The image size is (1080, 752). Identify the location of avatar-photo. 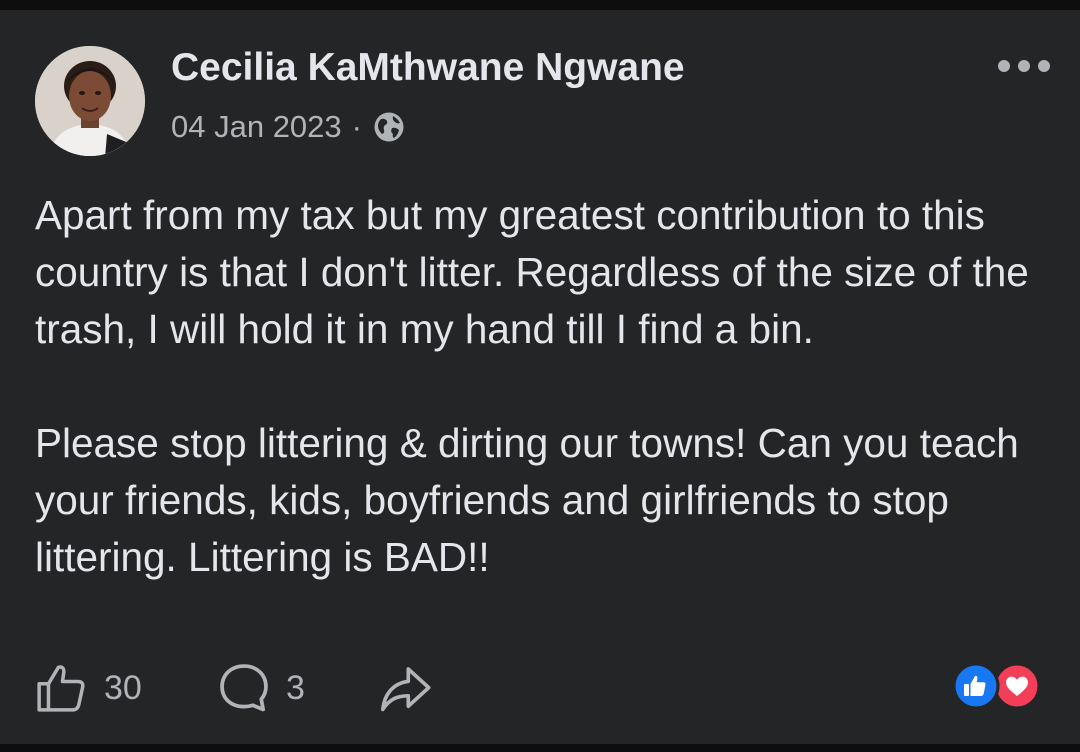
(90, 101).